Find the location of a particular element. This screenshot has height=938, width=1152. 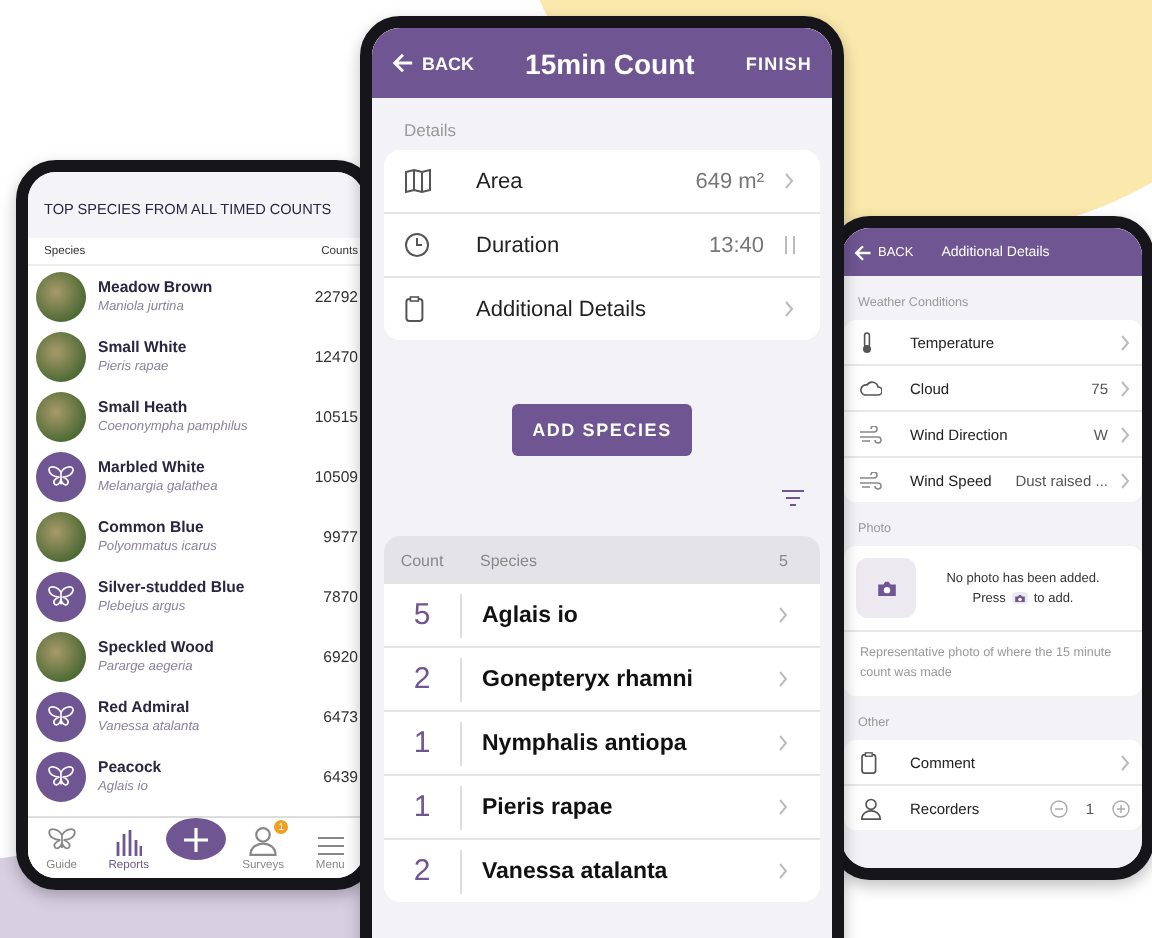

cloud-icon is located at coordinates (871, 388).